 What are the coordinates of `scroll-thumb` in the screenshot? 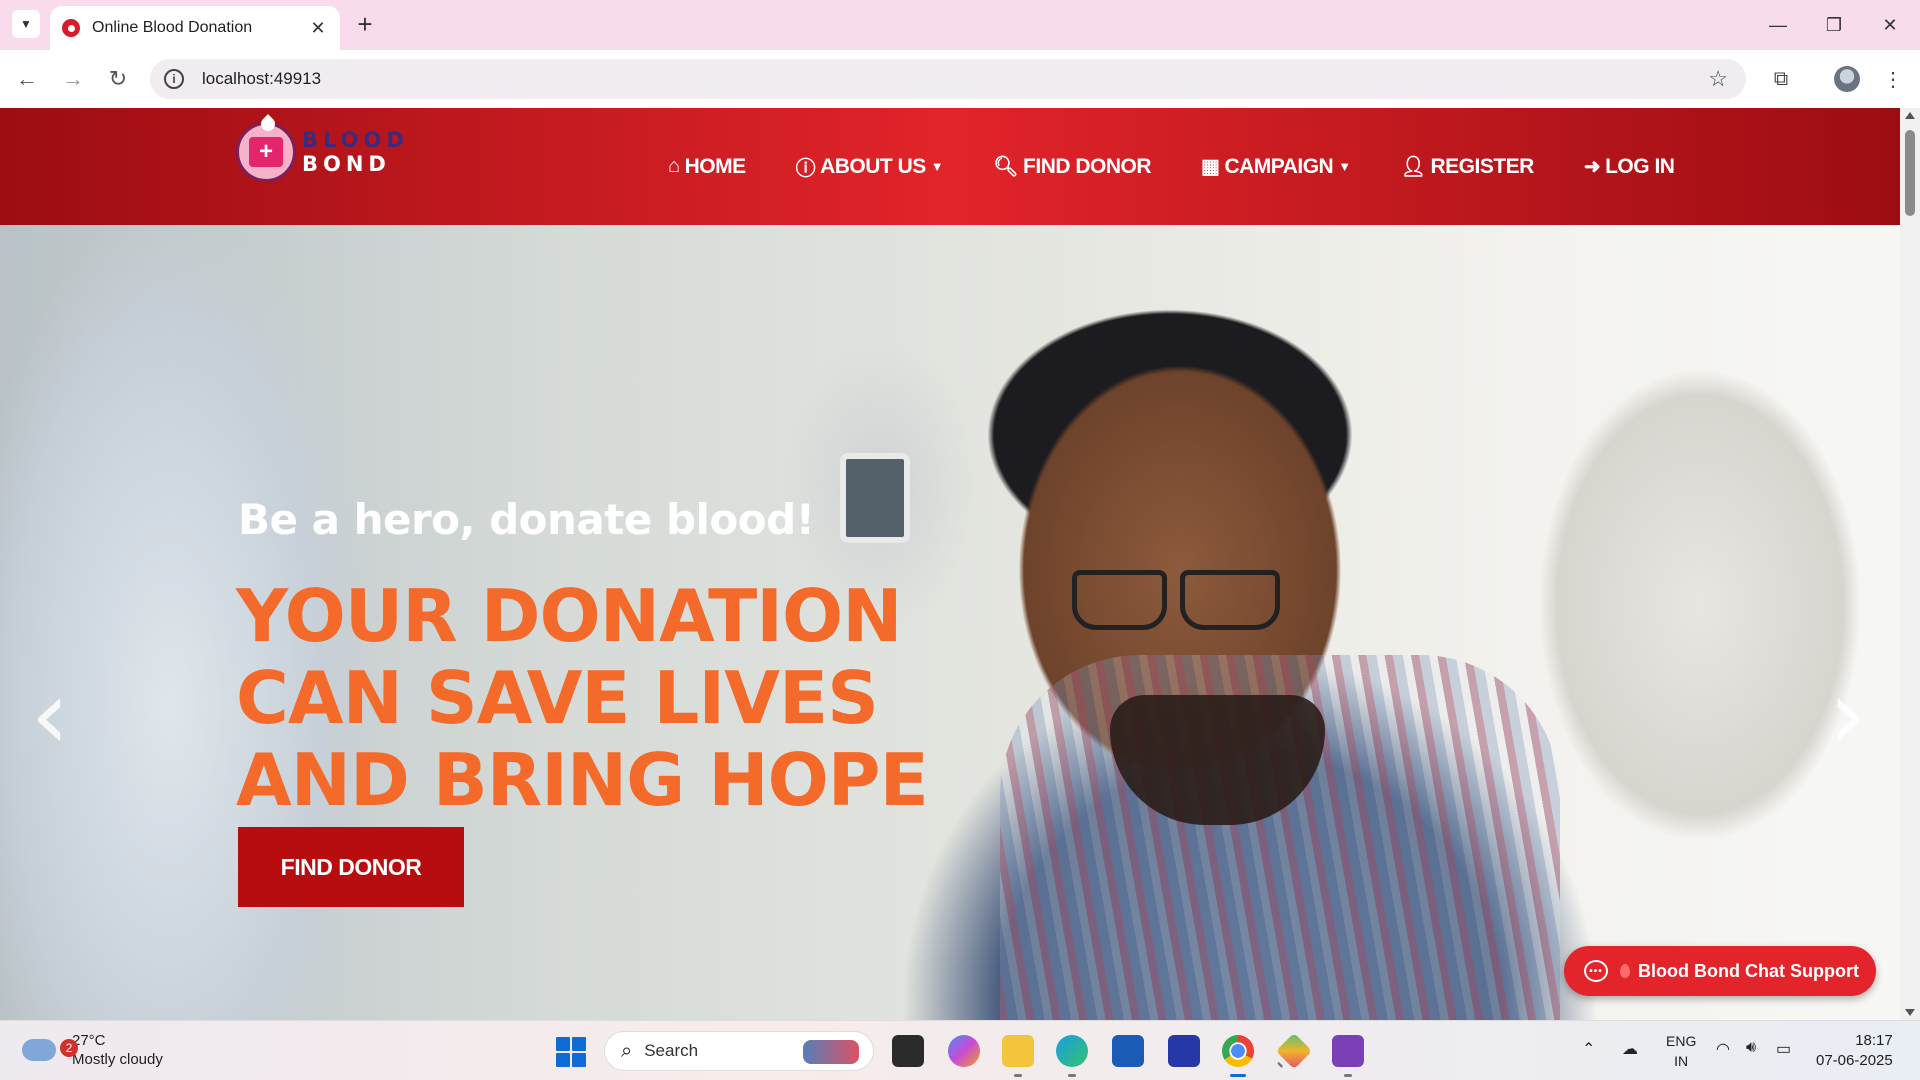 It's located at (1910, 173).